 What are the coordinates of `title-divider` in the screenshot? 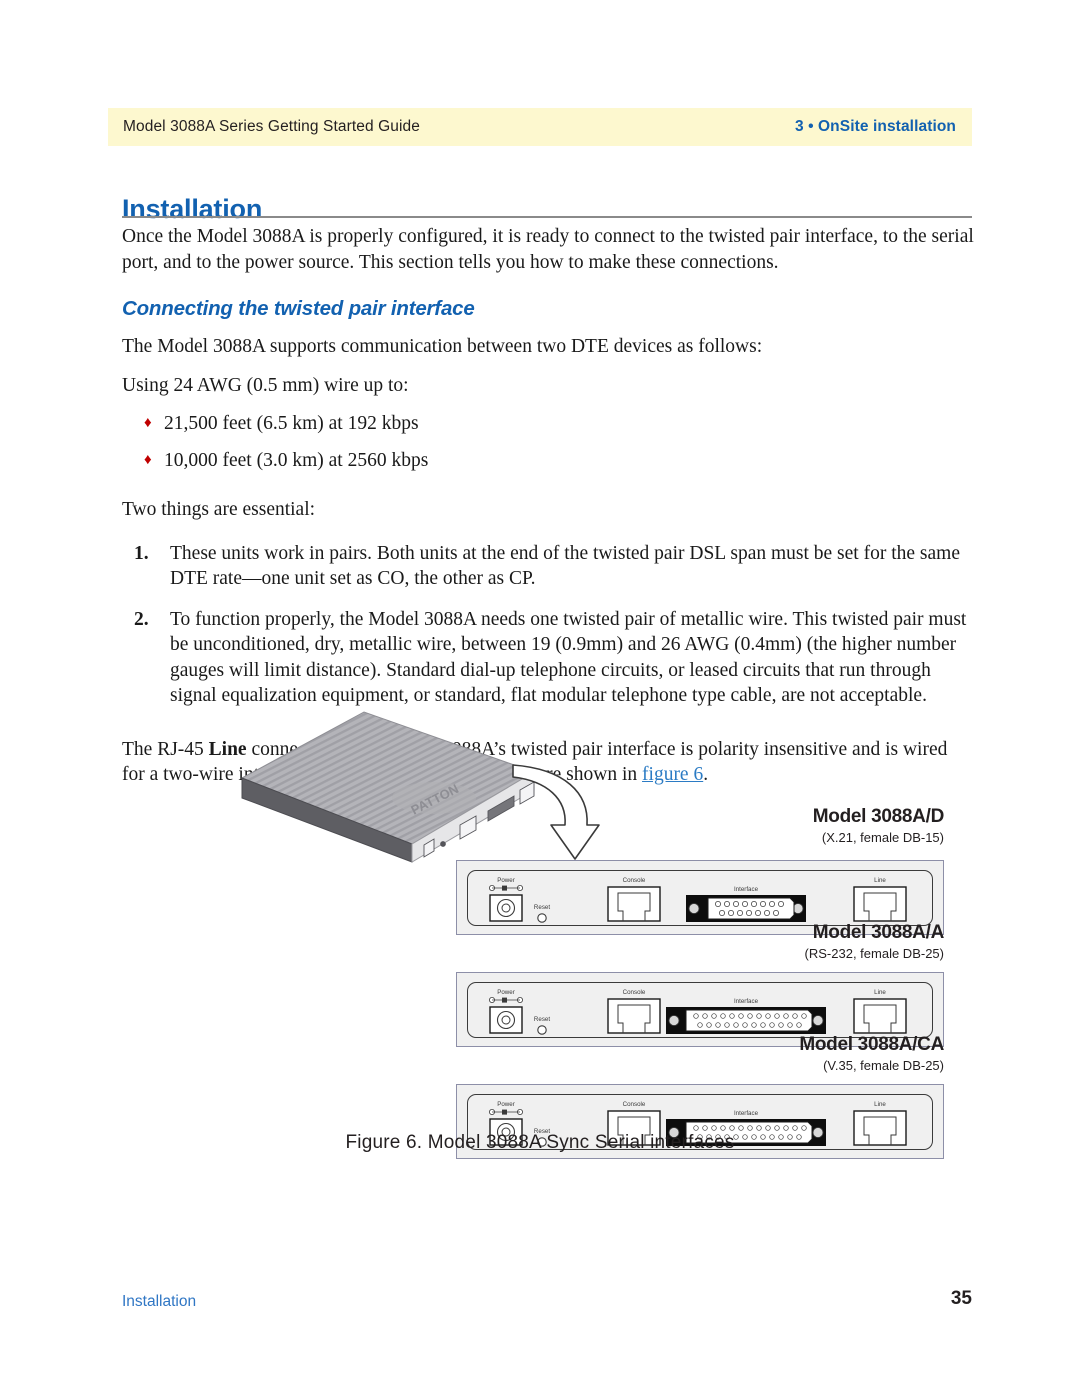 It's located at (547, 217).